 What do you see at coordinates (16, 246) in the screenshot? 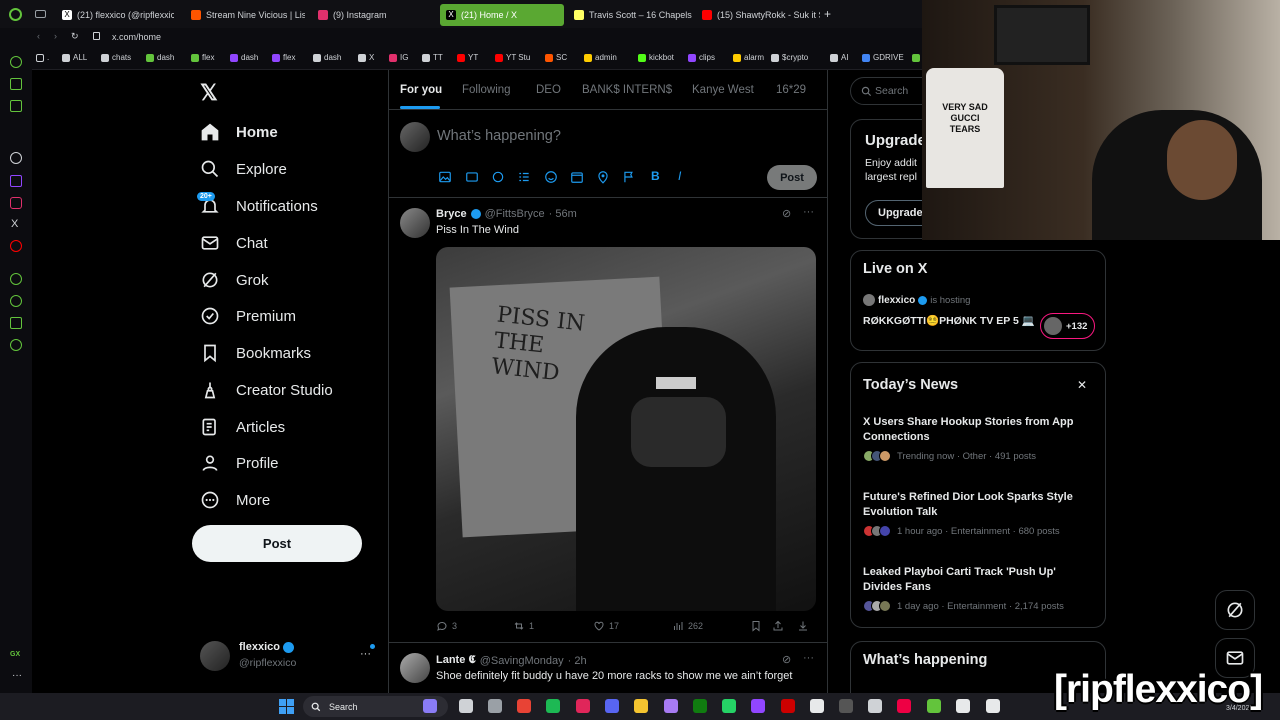
I see `youtube-music-icon` at bounding box center [16, 246].